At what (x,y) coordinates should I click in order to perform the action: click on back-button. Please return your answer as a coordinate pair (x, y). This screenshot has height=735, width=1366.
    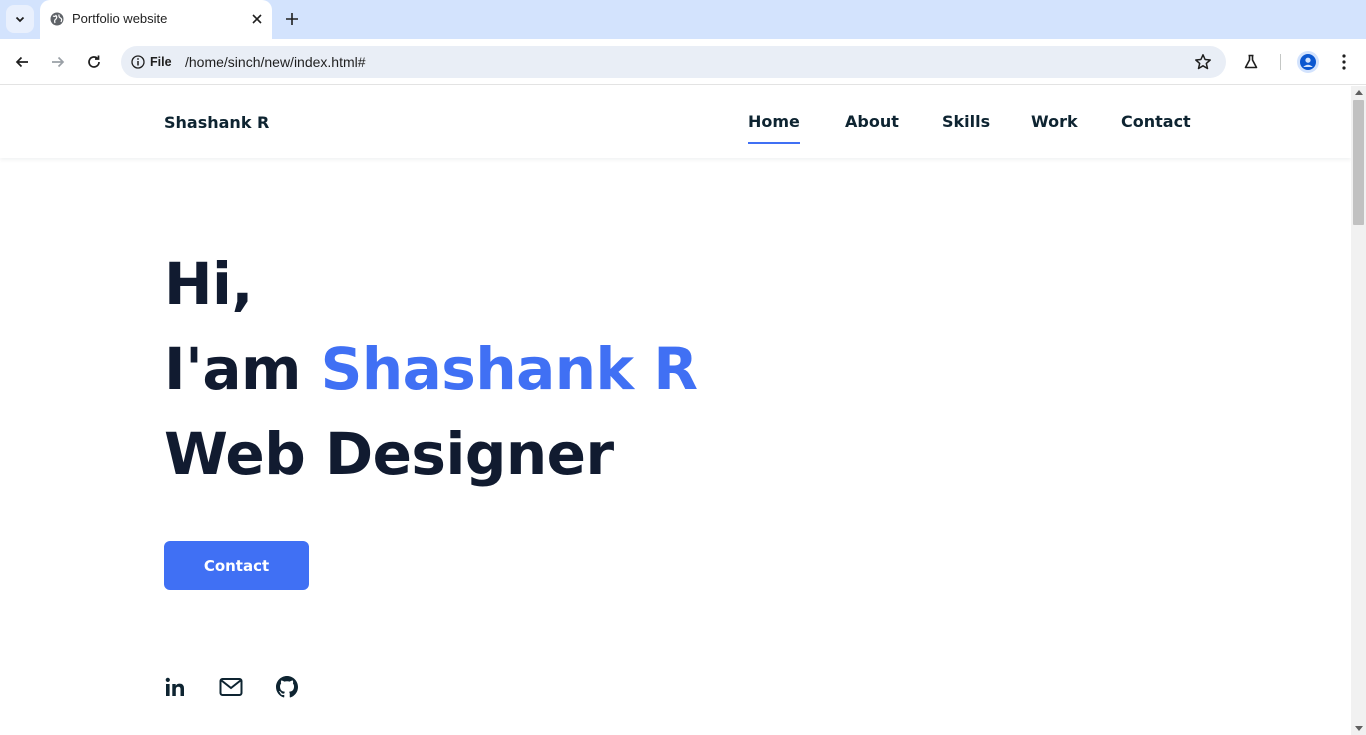
    Looking at the image, I should click on (22, 62).